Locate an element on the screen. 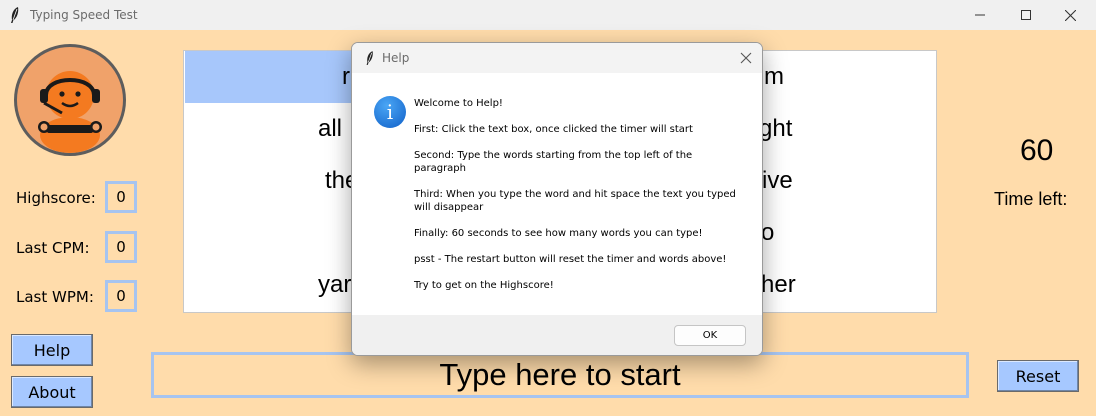 The image size is (1096, 416). reset-button: Reset is located at coordinates (1038, 376).